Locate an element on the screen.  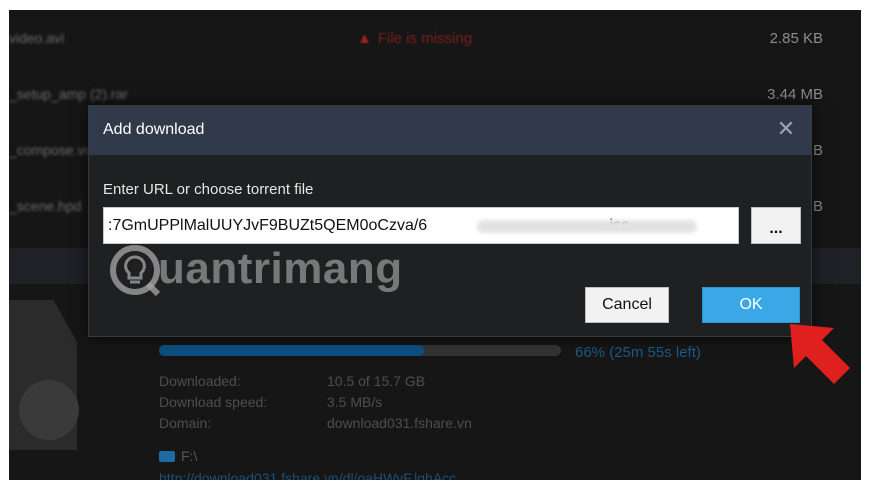
list-row: video.avi ▲ File is missing 2.85 KB is located at coordinates (435, 38).